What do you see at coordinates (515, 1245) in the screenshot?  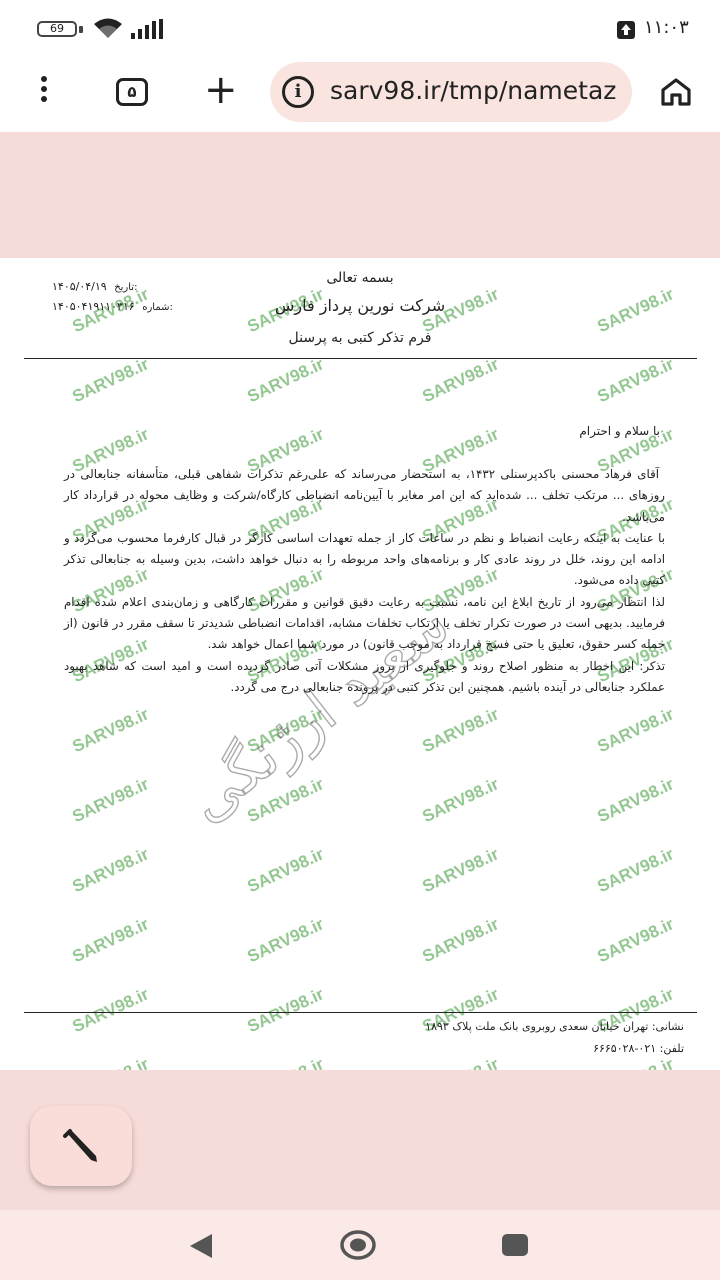 I see `recent-apps-icon` at bounding box center [515, 1245].